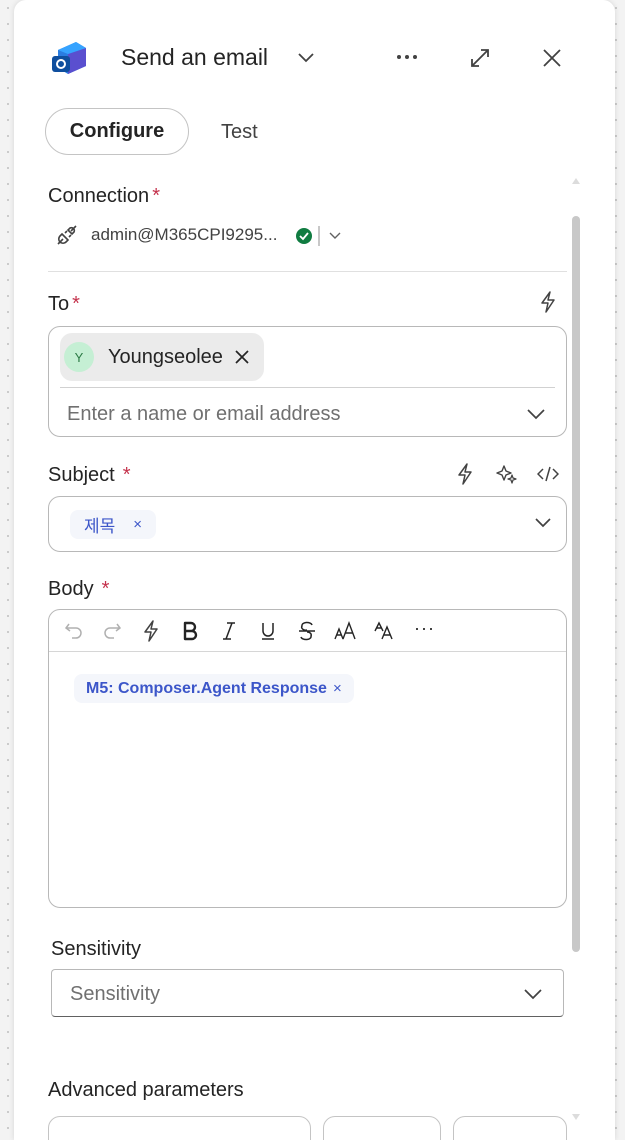 The height and width of the screenshot is (1140, 625). Describe the element at coordinates (319, 236) in the screenshot. I see `separator` at that location.